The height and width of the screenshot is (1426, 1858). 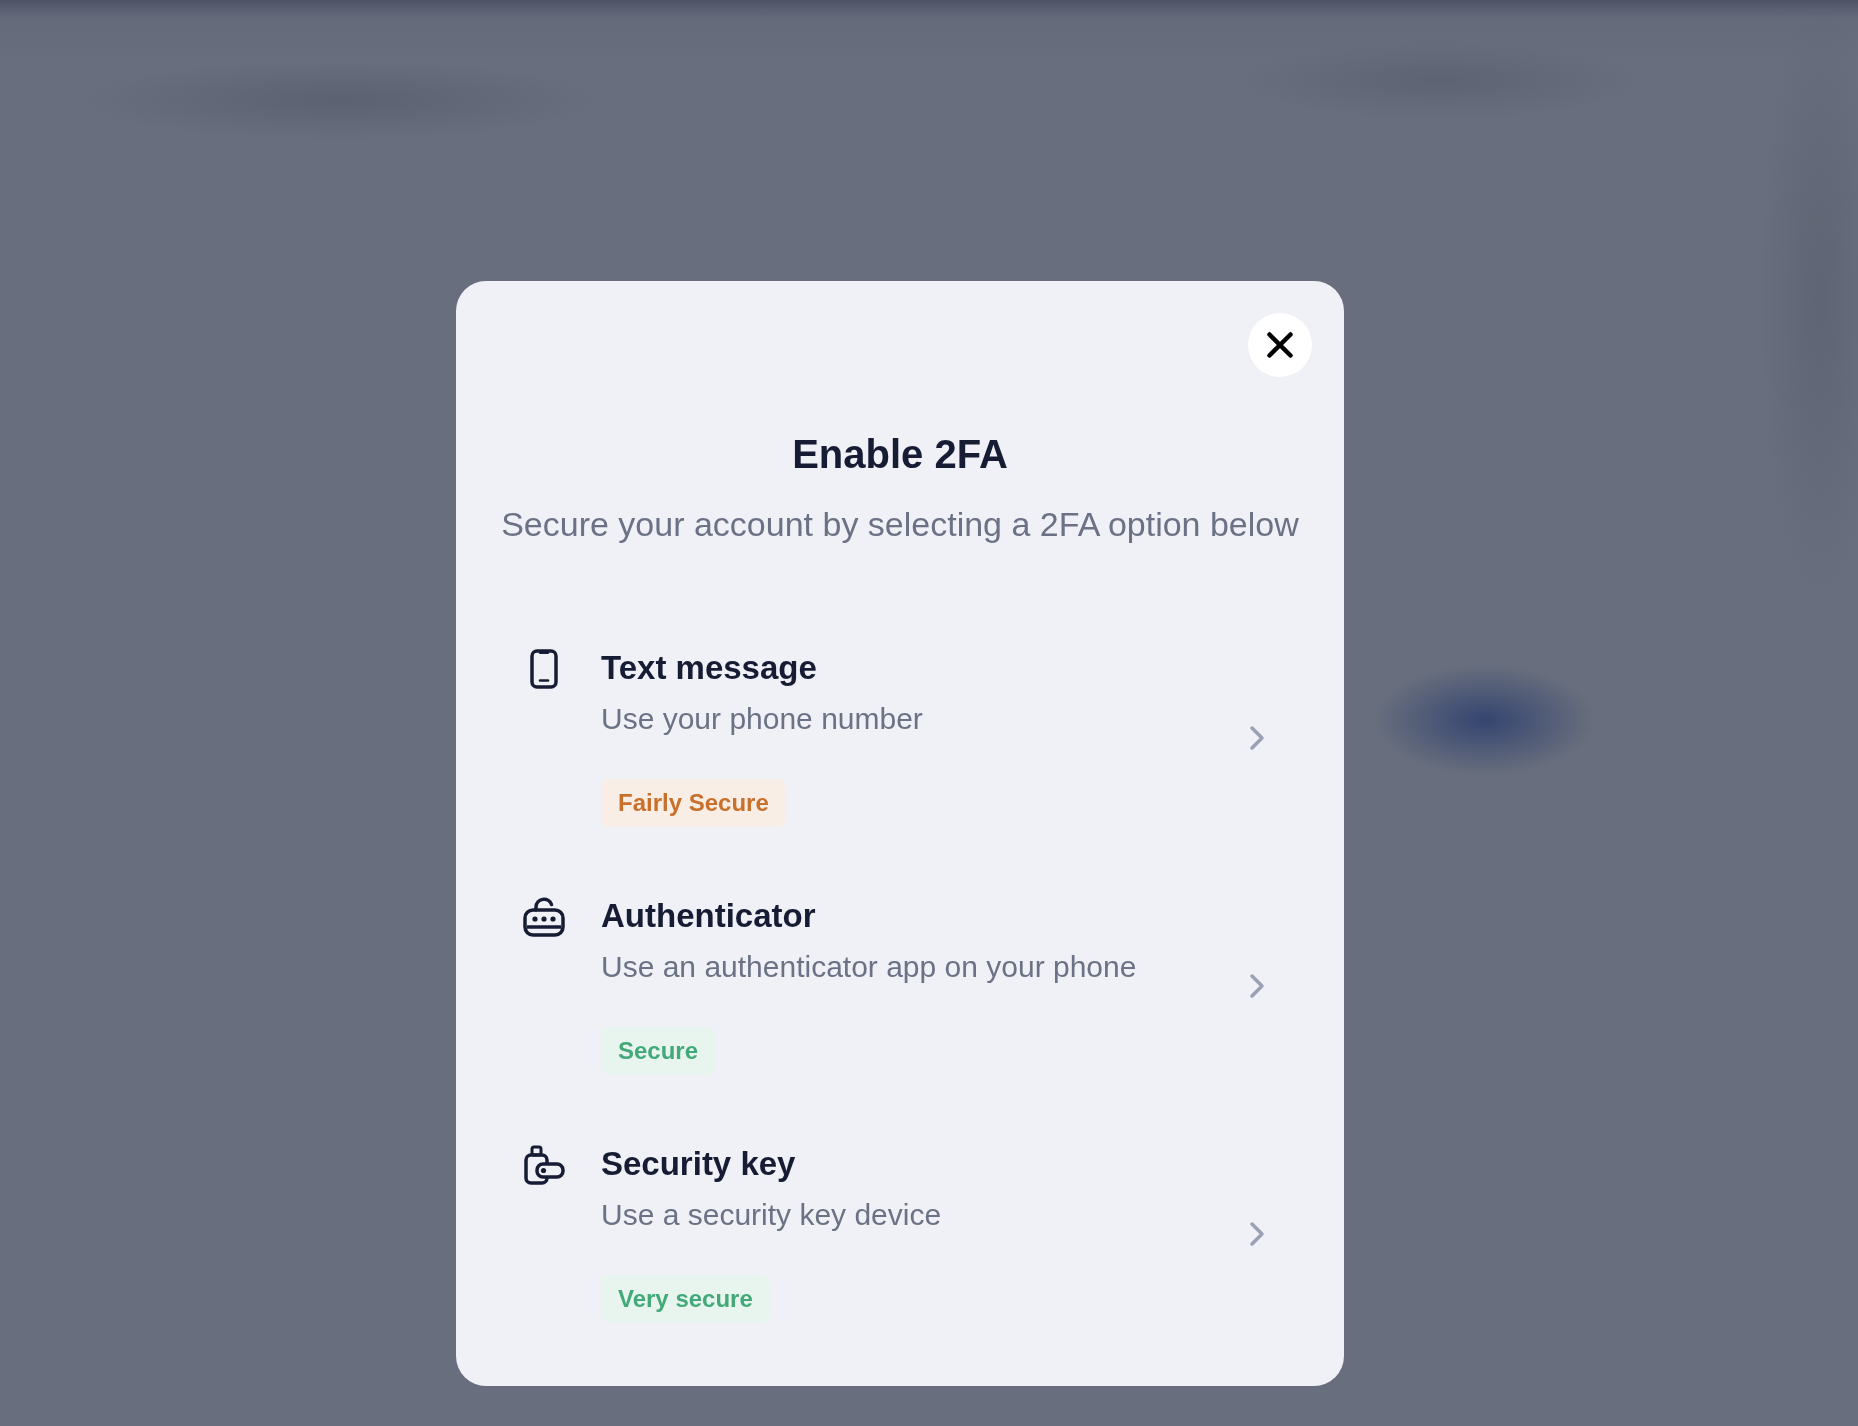 I want to click on option-description: Use a security key device, so click(x=771, y=1215).